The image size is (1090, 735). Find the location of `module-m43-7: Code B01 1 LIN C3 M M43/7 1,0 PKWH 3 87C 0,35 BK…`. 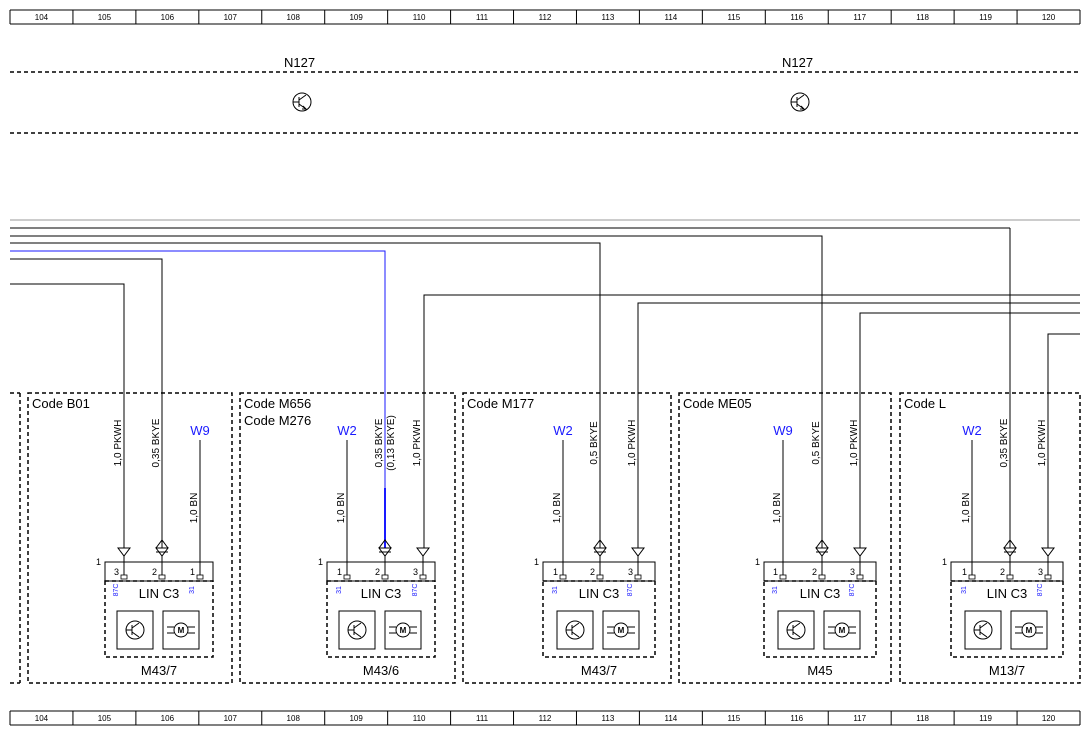

module-m43-7: Code B01 1 LIN C3 M M43/7 1,0 PKWH 3 87C 0,35 BK… is located at coordinates (130, 538).